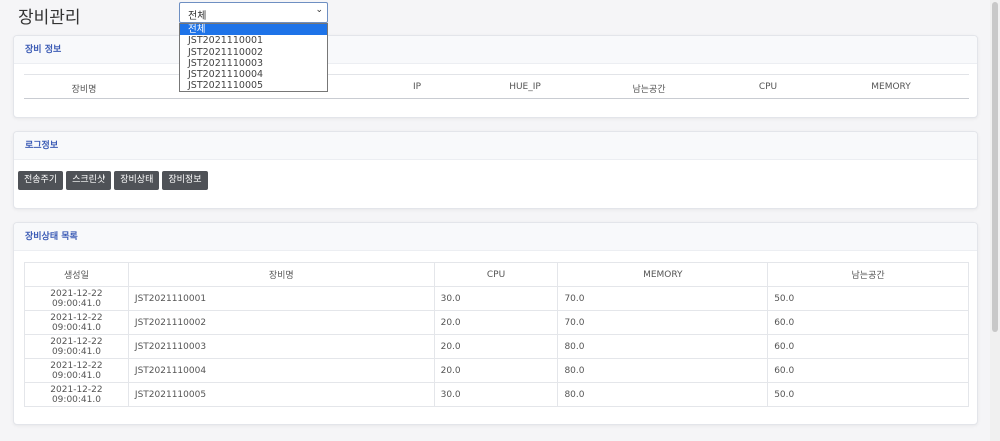 This screenshot has height=441, width=1000. What do you see at coordinates (281, 298) in the screenshot?
I see `table-cell: JST2021110001` at bounding box center [281, 298].